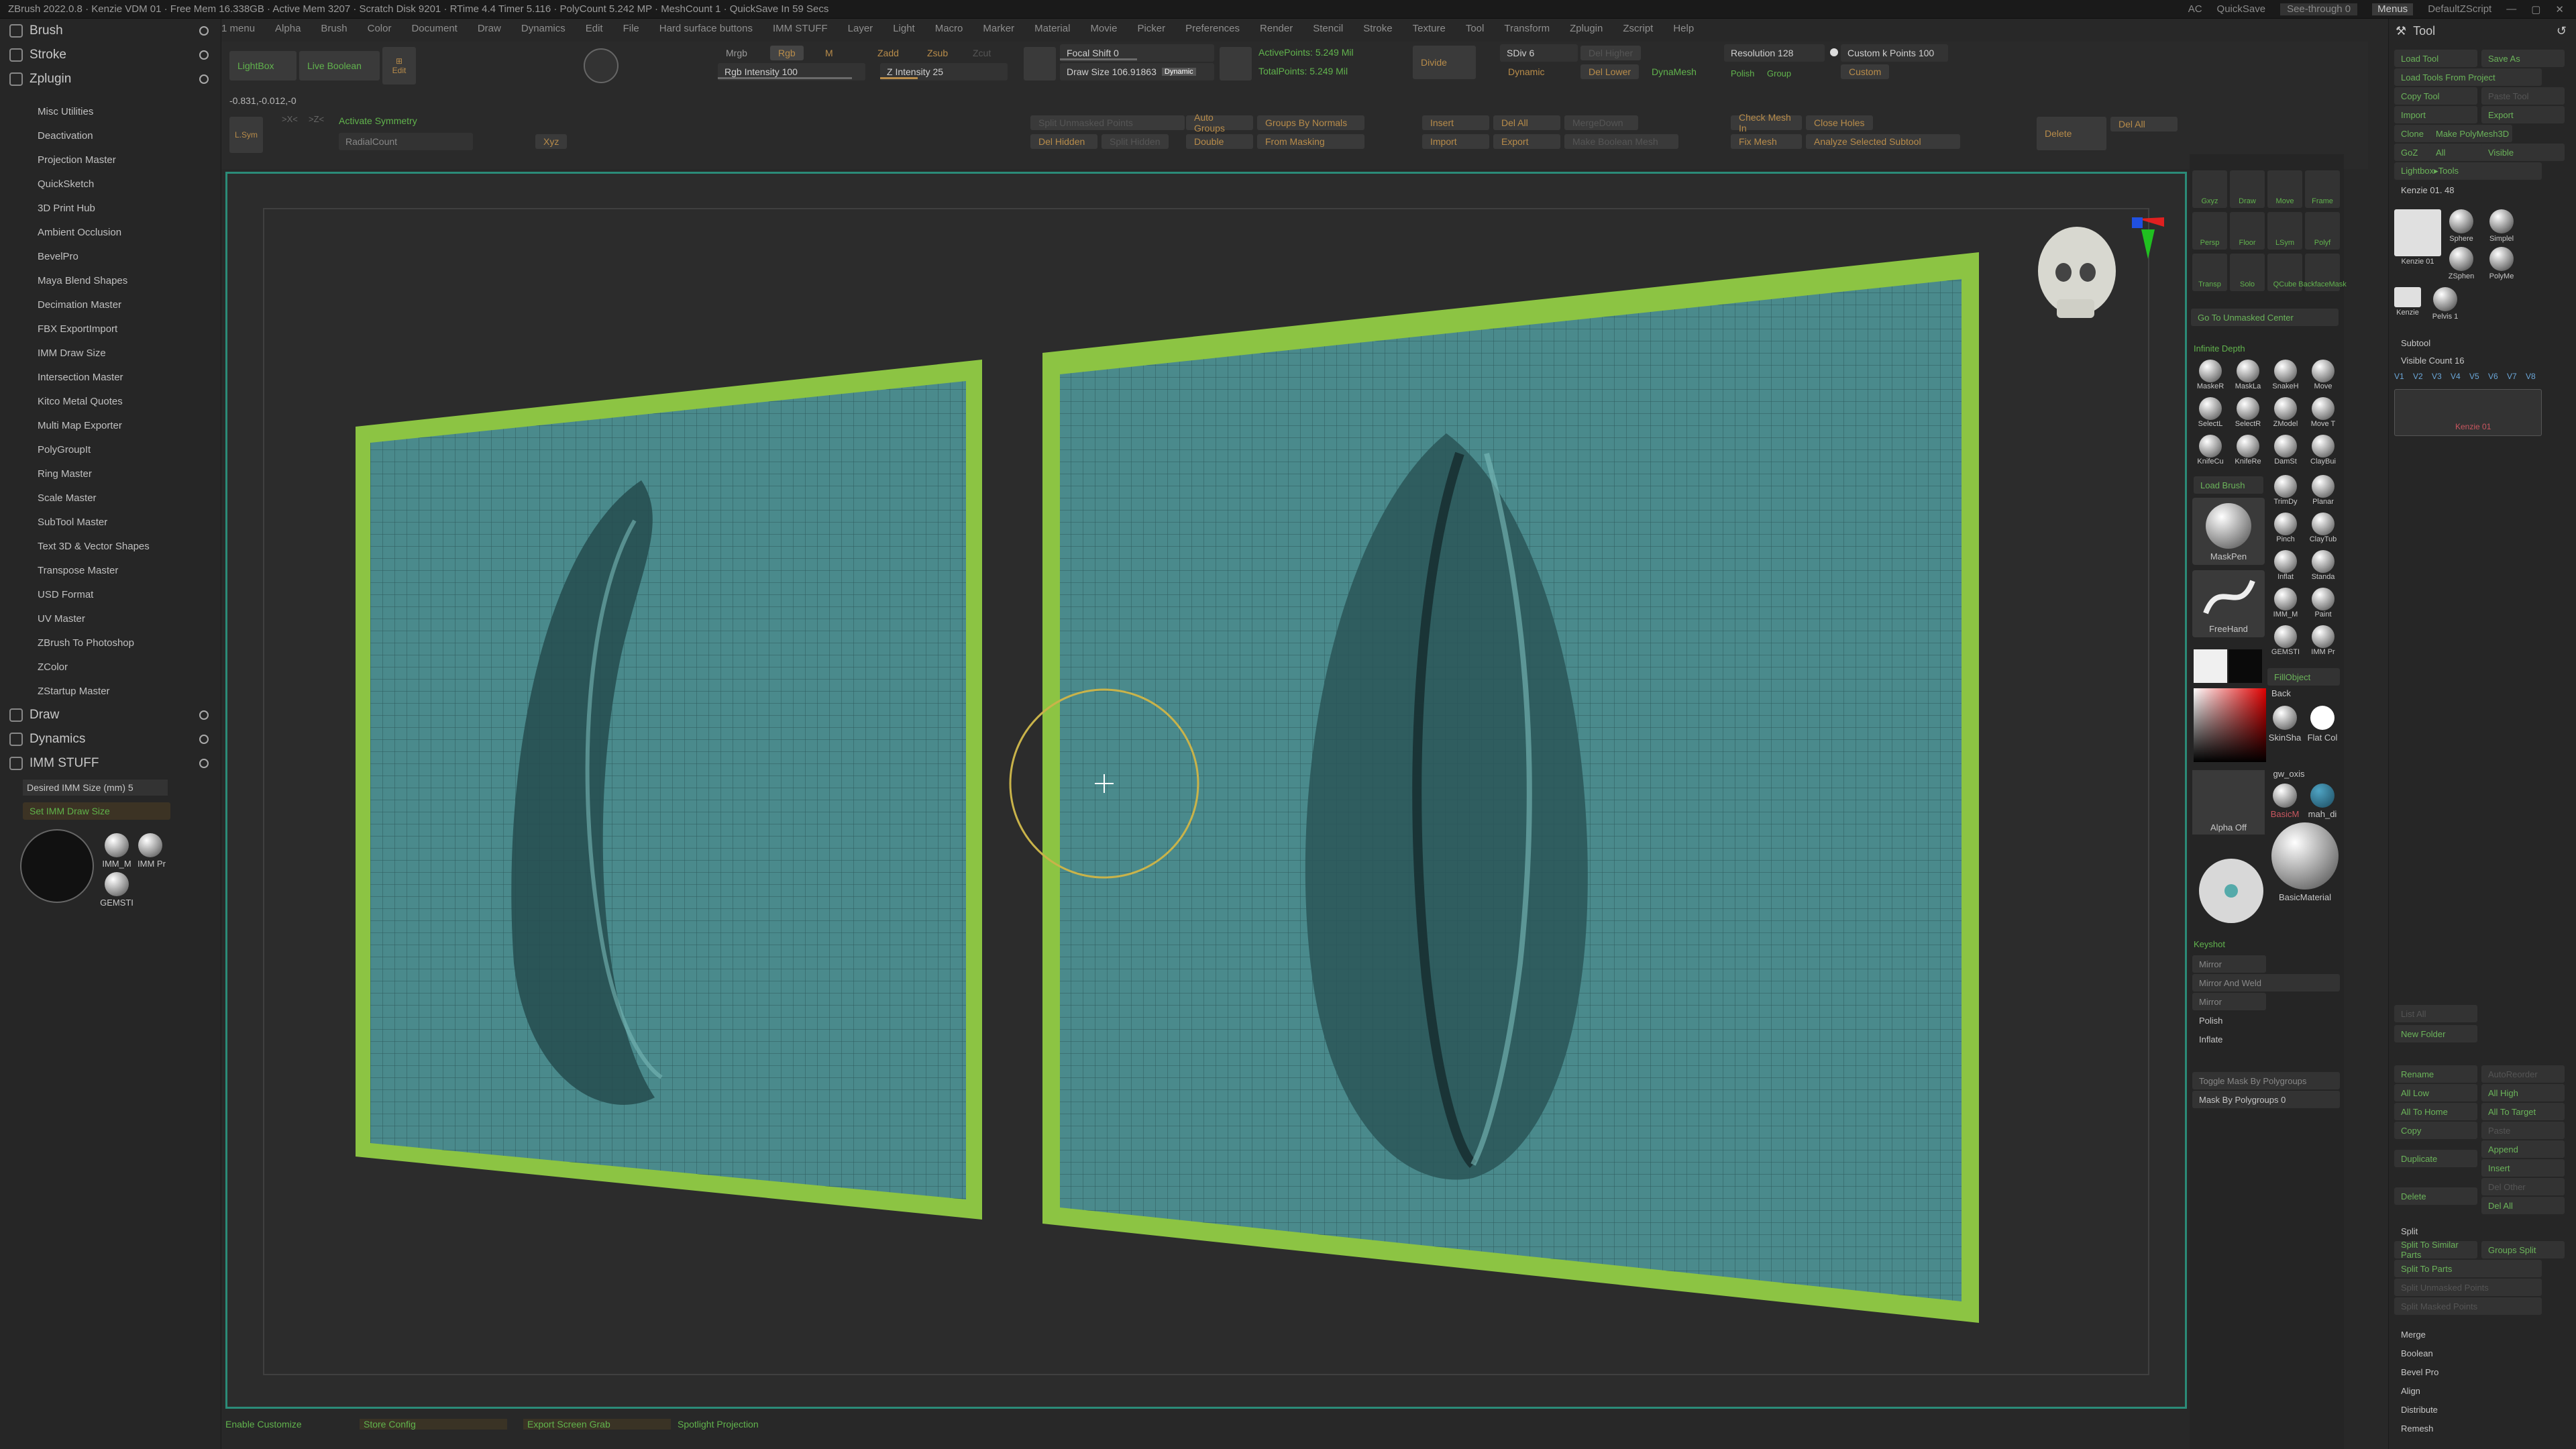 This screenshot has width=2576, height=1449. I want to click on menu-transform: Transform, so click(1527, 32).